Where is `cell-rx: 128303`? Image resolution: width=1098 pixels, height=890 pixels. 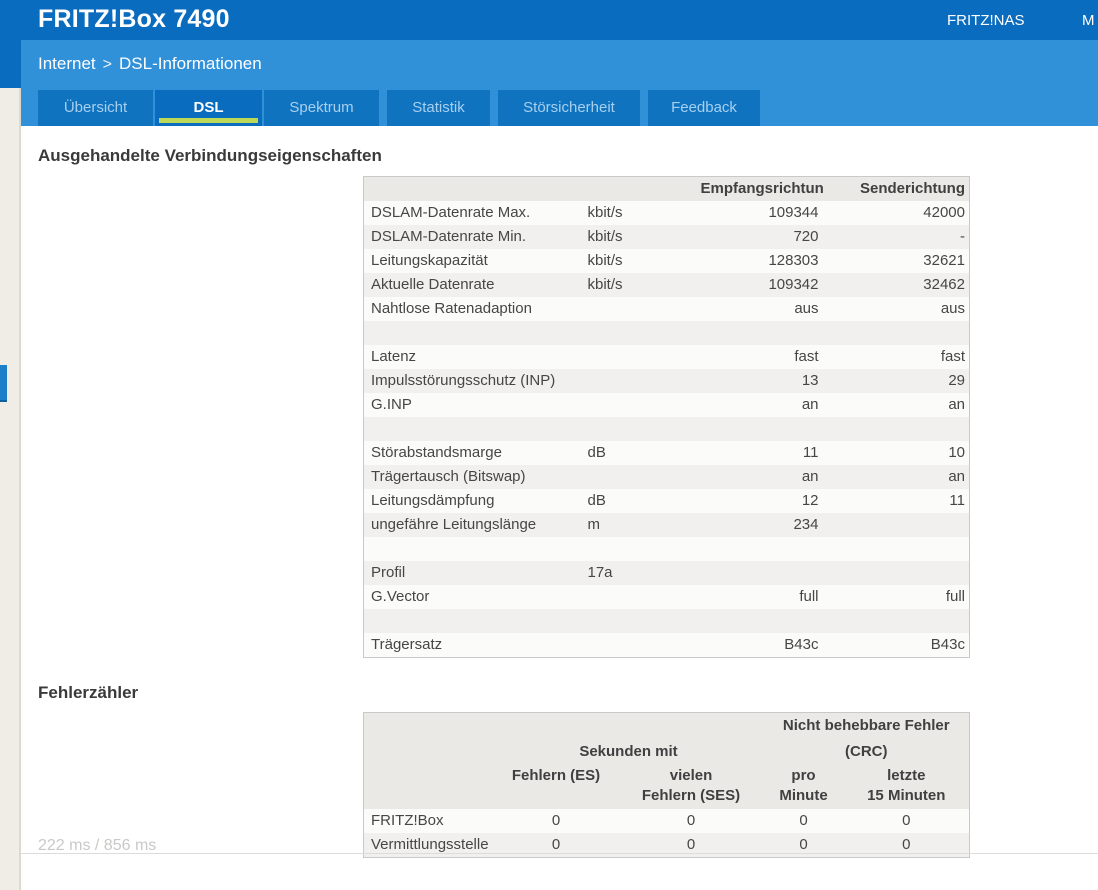
cell-rx: 128303 is located at coordinates (793, 260).